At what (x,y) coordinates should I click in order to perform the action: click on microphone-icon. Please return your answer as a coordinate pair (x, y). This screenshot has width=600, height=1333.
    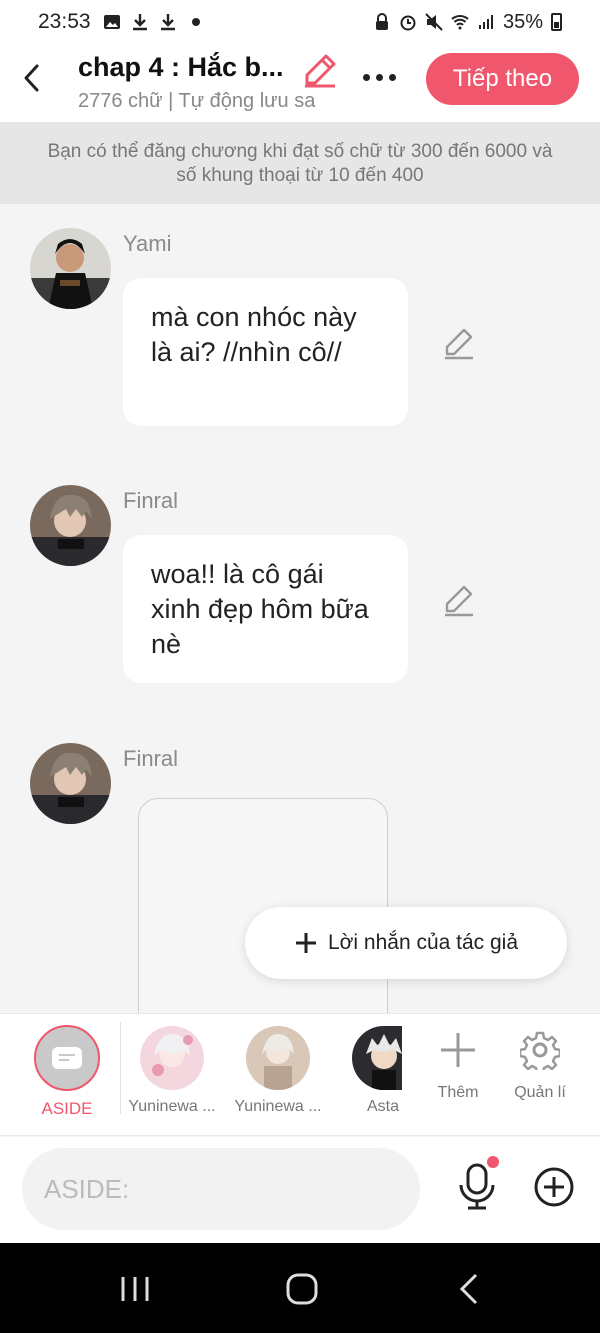
    Looking at the image, I should click on (477, 1186).